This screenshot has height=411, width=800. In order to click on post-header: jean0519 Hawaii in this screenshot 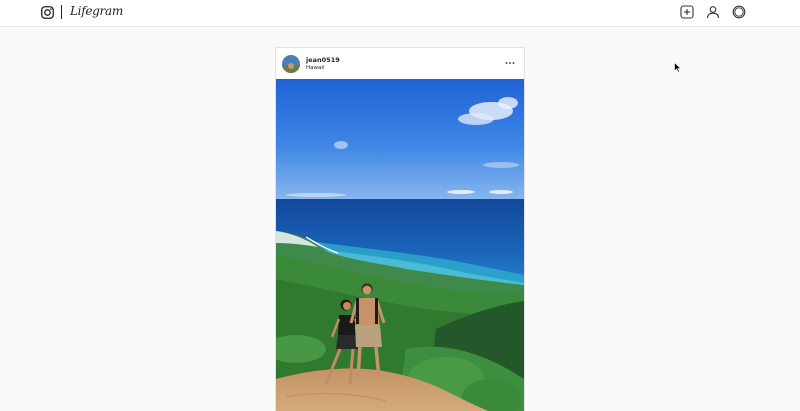, I will do `click(400, 63)`.